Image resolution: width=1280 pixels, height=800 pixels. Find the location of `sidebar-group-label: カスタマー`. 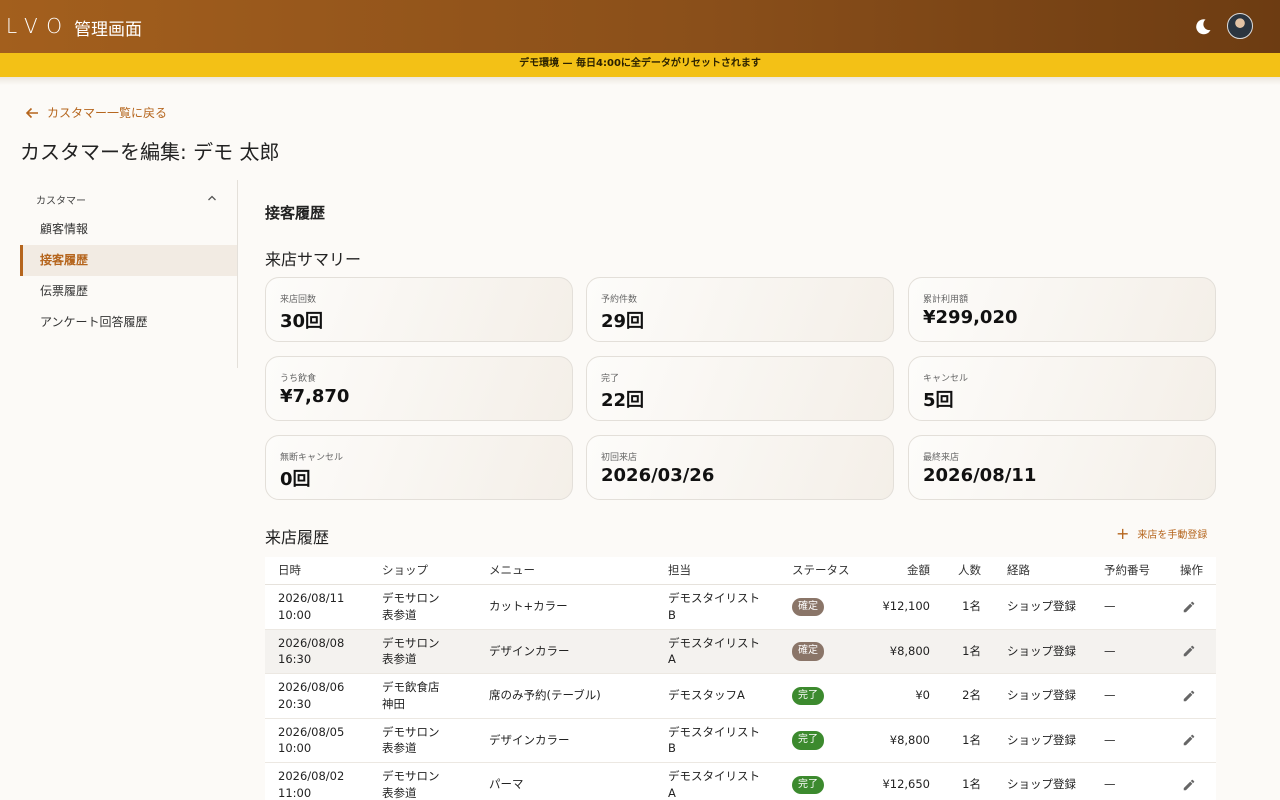

sidebar-group-label: カスタマー is located at coordinates (61, 199).